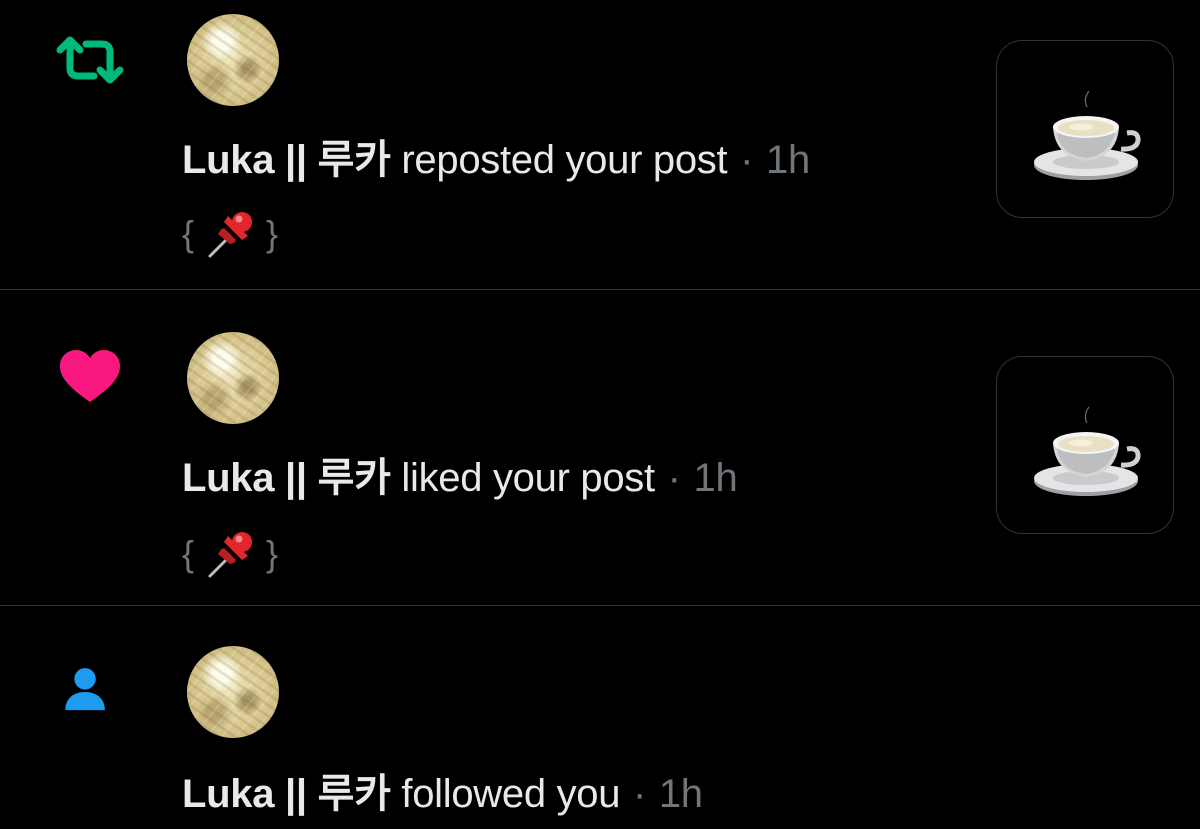 This screenshot has height=829, width=1200. What do you see at coordinates (528, 478) in the screenshot?
I see `action-text: liked your post` at bounding box center [528, 478].